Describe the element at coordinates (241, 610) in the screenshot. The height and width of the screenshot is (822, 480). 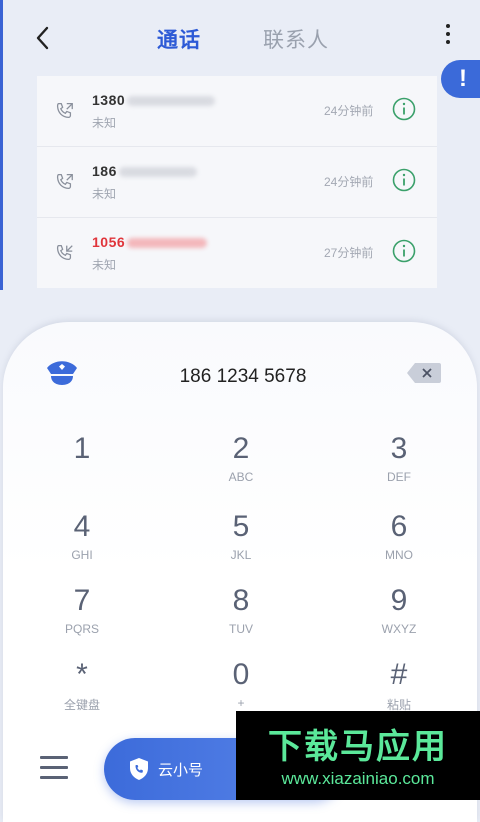
I see `dial-key-8: 8 TUV` at that location.